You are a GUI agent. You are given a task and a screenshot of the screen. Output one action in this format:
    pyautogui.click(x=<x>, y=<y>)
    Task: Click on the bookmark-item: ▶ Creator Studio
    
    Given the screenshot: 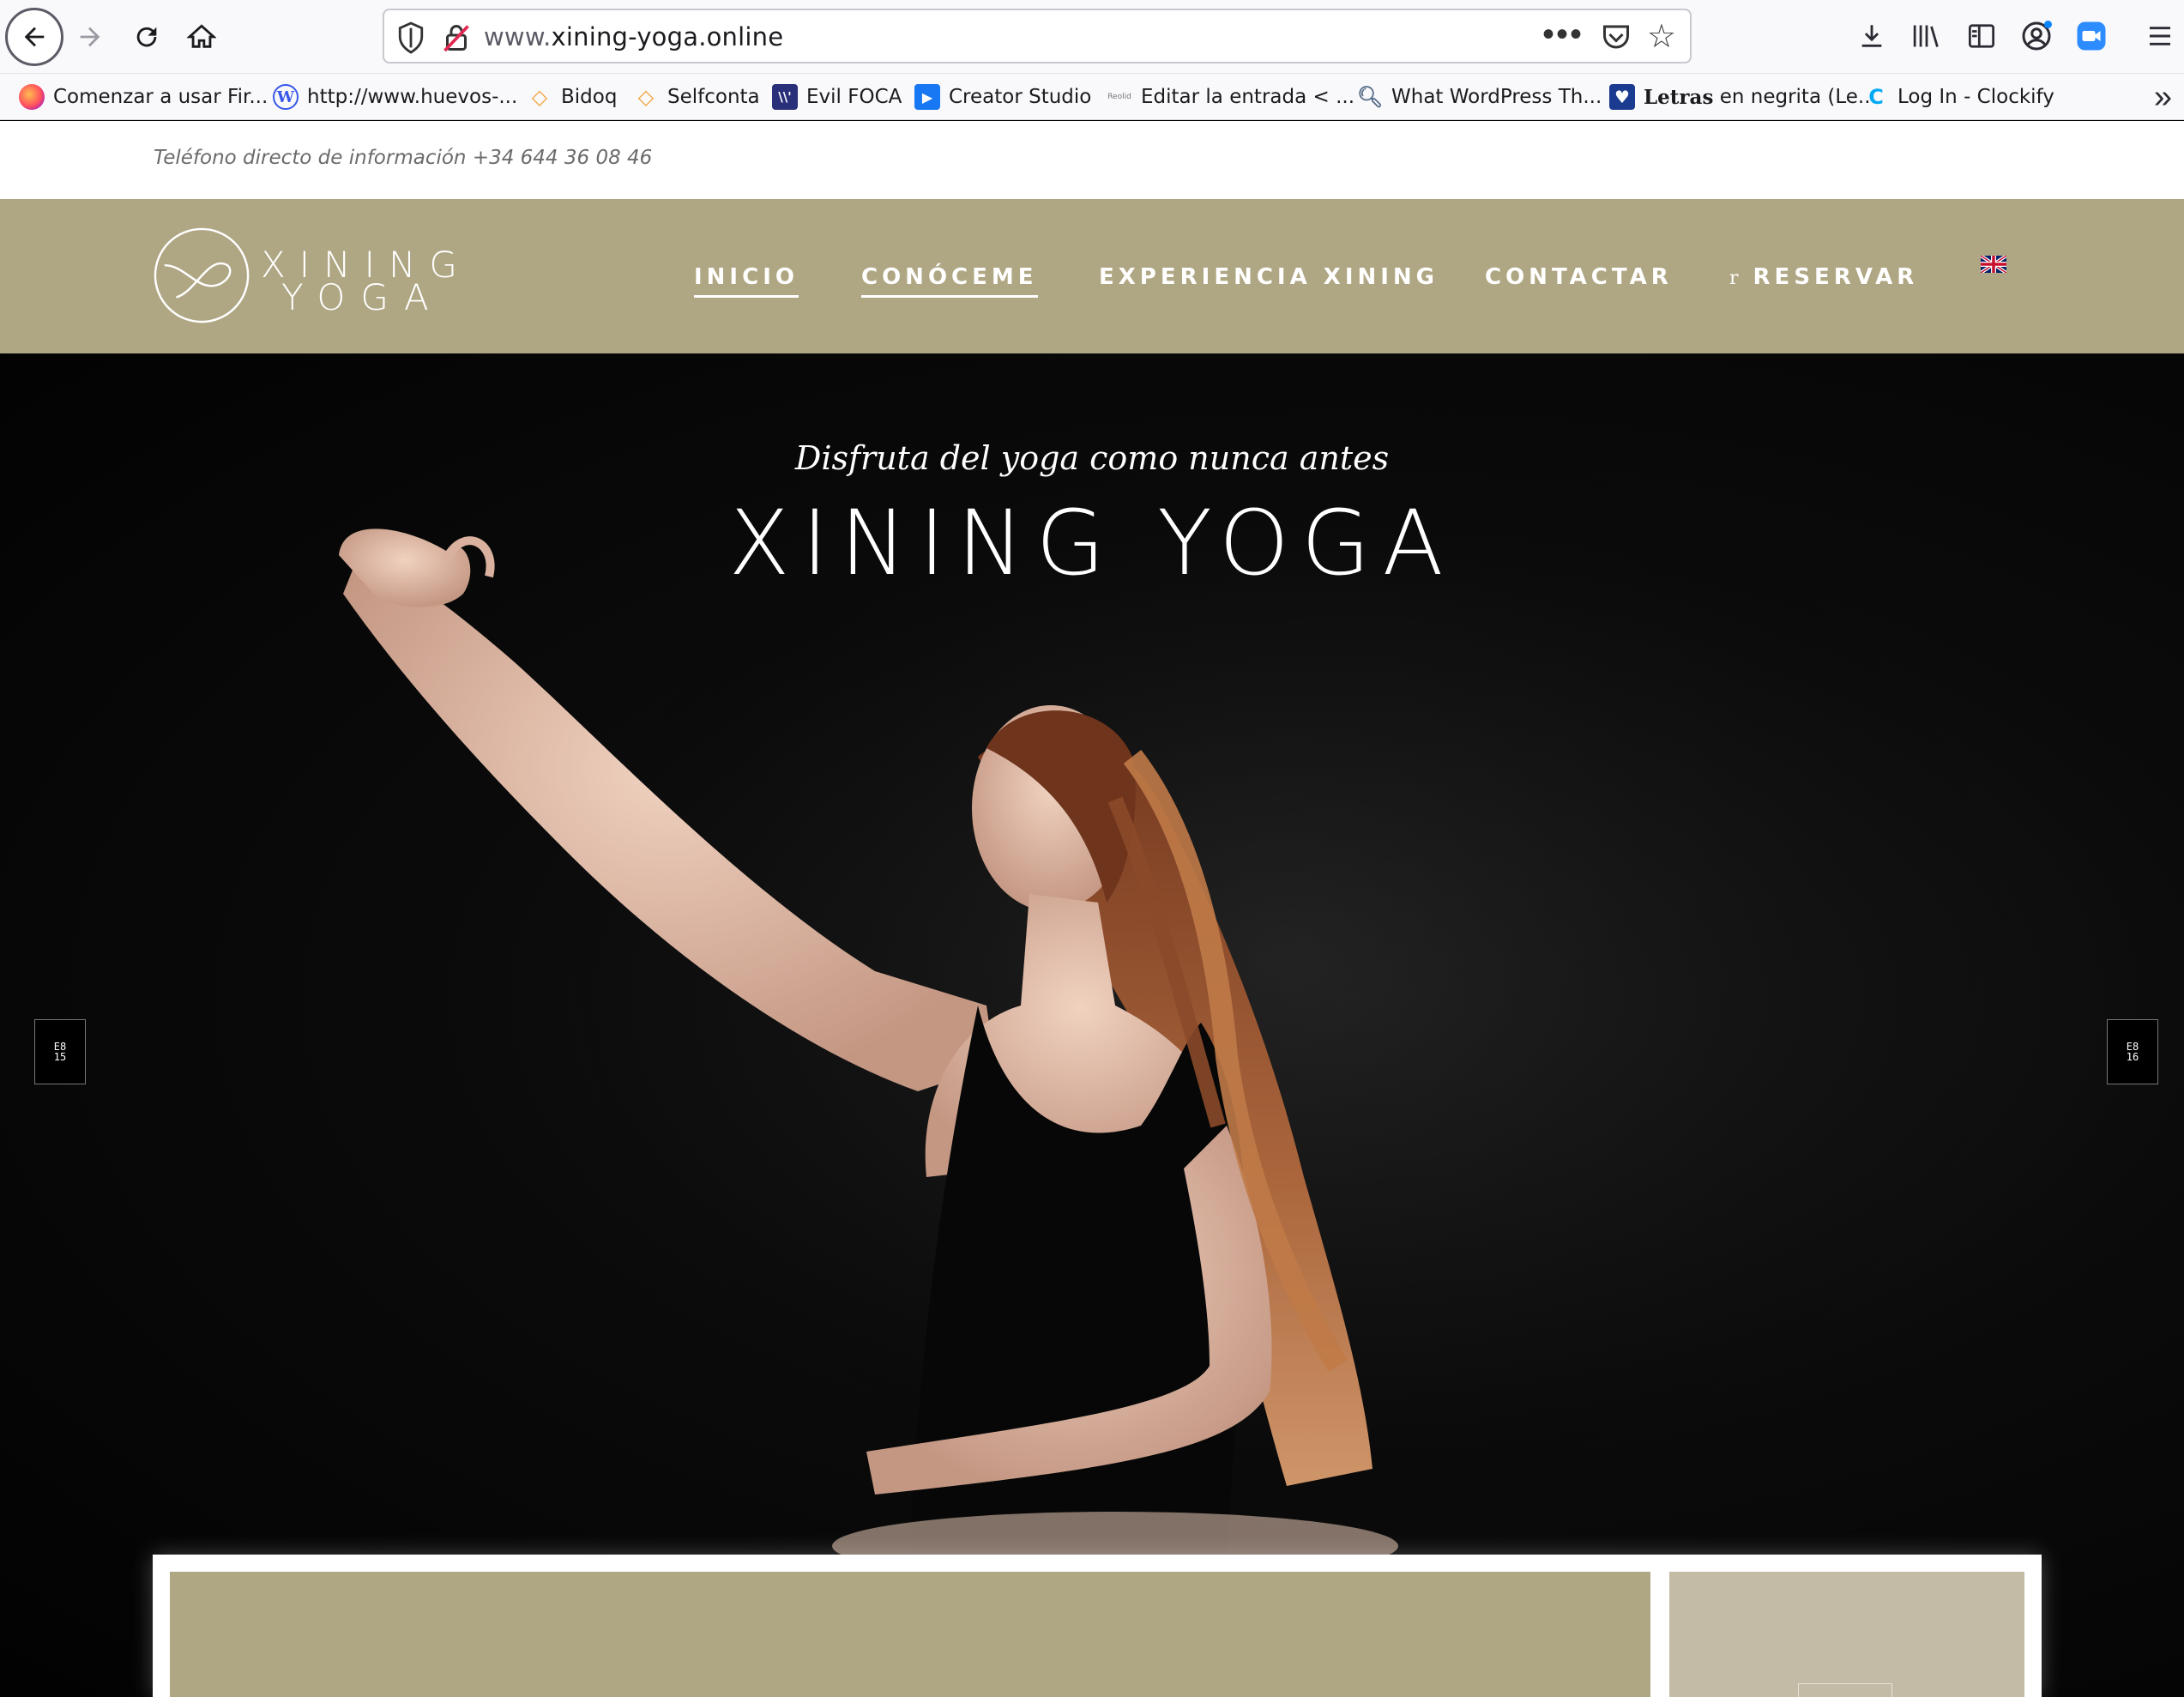 What is the action you would take?
    pyautogui.click(x=1003, y=97)
    